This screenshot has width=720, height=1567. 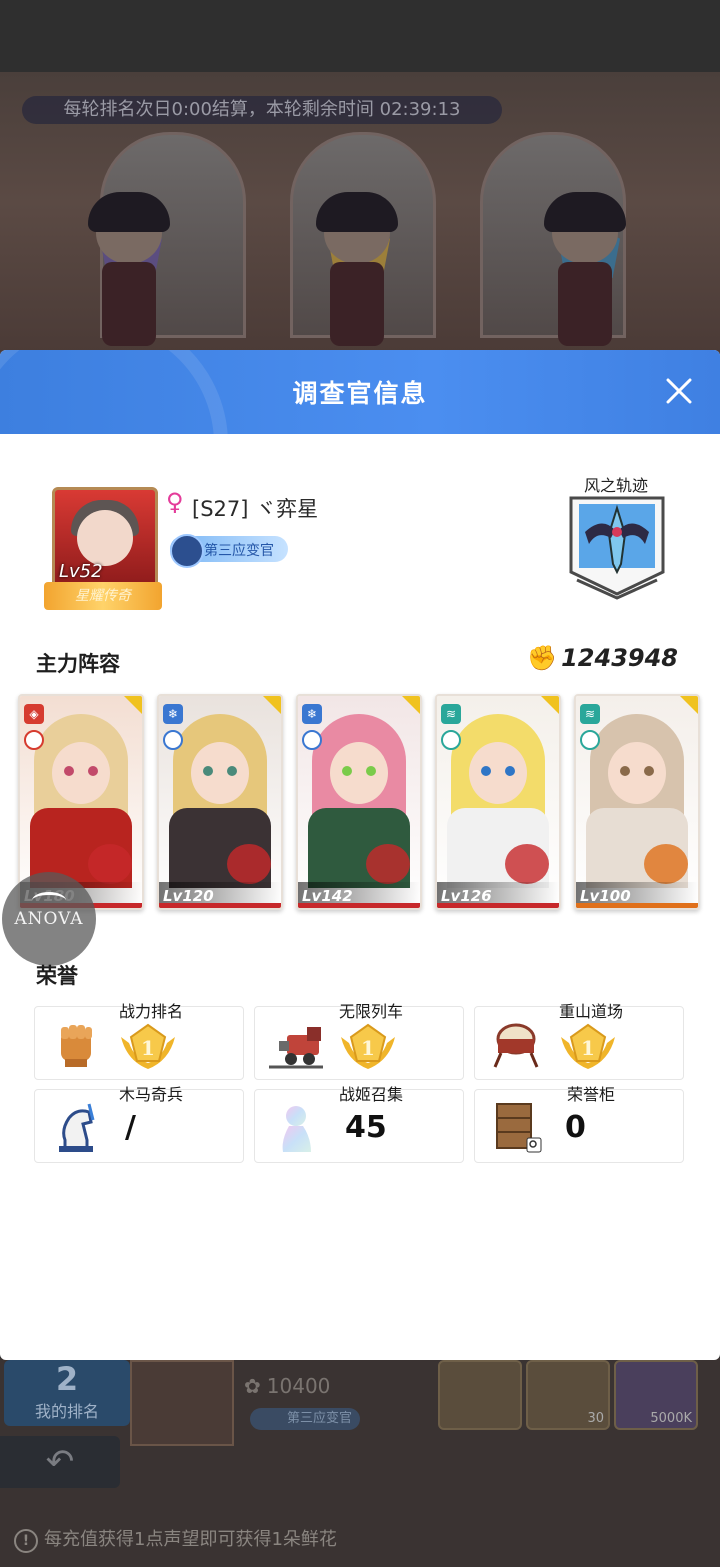 I want to click on emblem-label: 风之轨迹, so click(x=615, y=485).